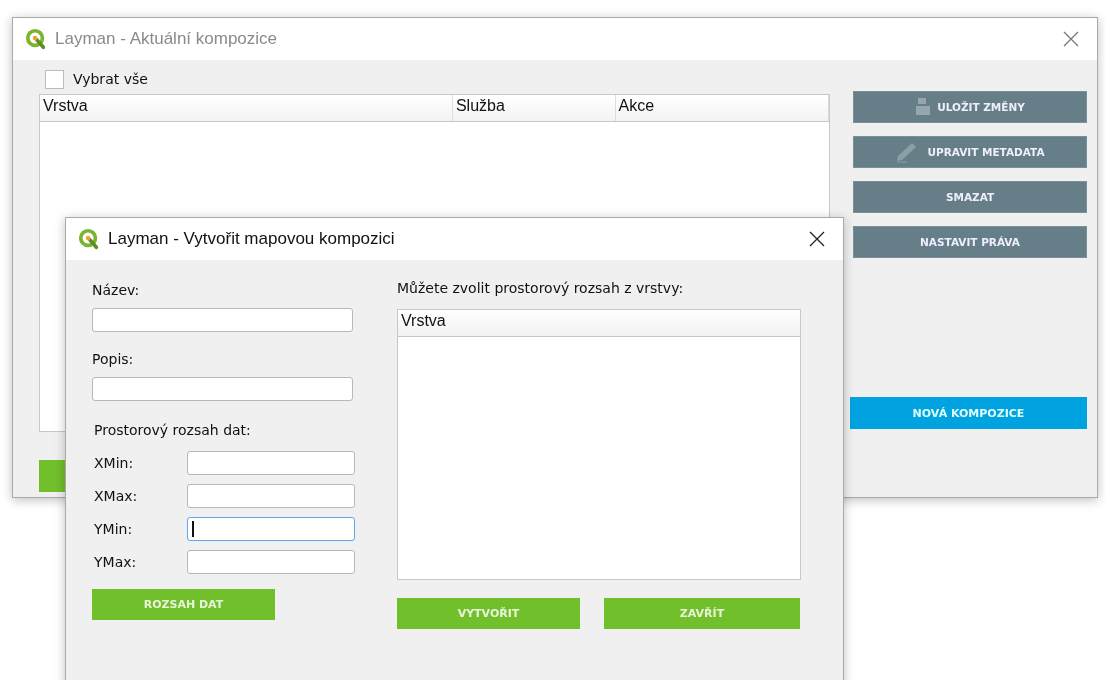 This screenshot has height=680, width=1105. Describe the element at coordinates (722, 108) in the screenshot. I see `column-header: Akce` at that location.